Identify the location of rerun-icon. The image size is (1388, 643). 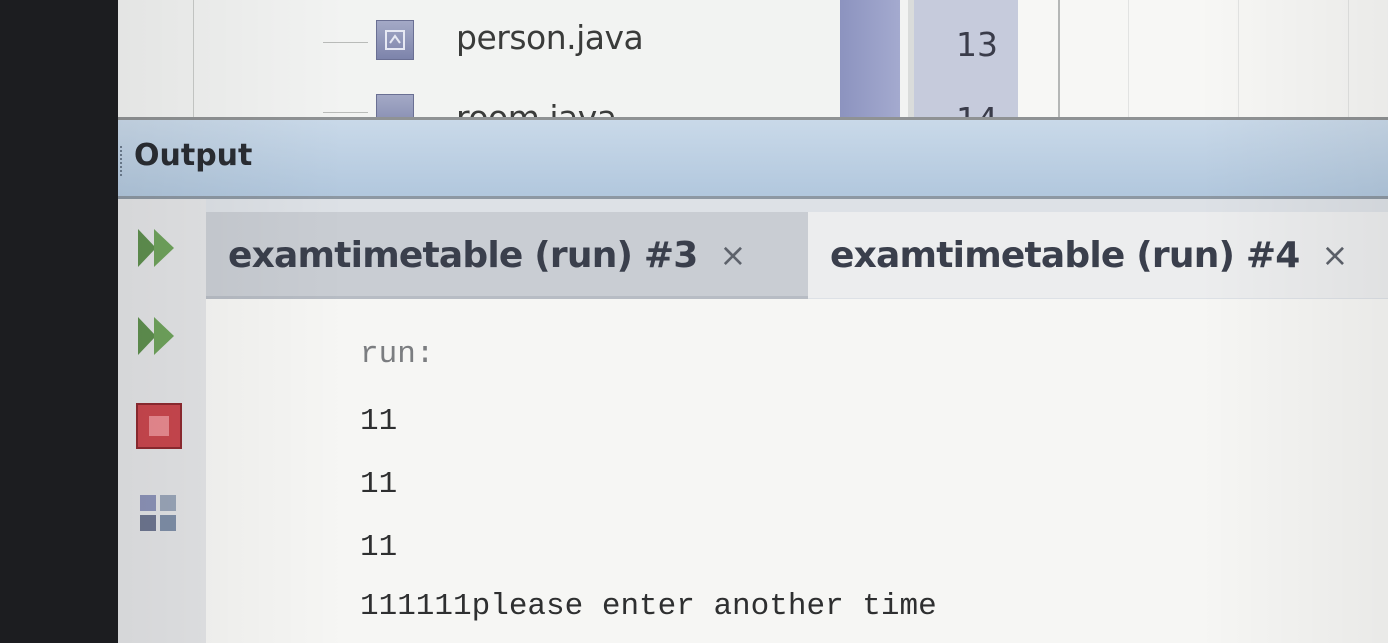
(159, 248).